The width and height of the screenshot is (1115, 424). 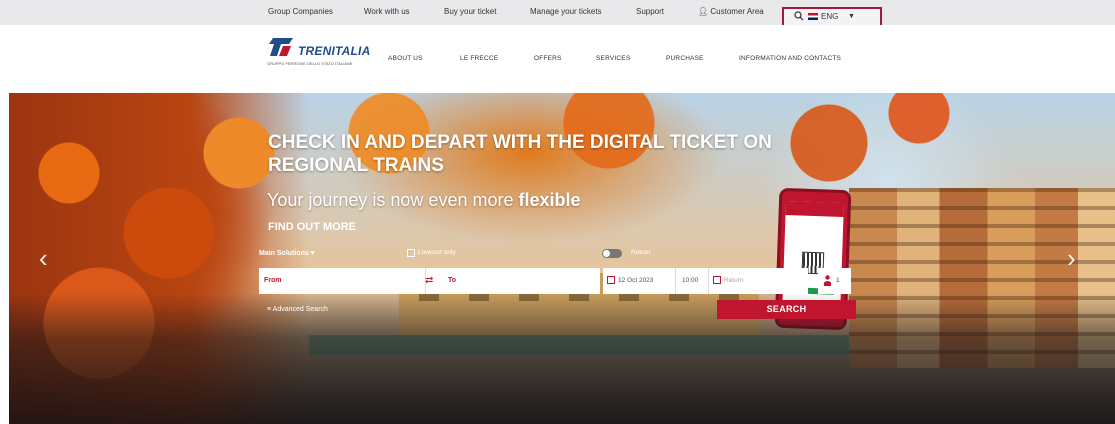 I want to click on customer-area-label: Customer Area, so click(x=737, y=11).